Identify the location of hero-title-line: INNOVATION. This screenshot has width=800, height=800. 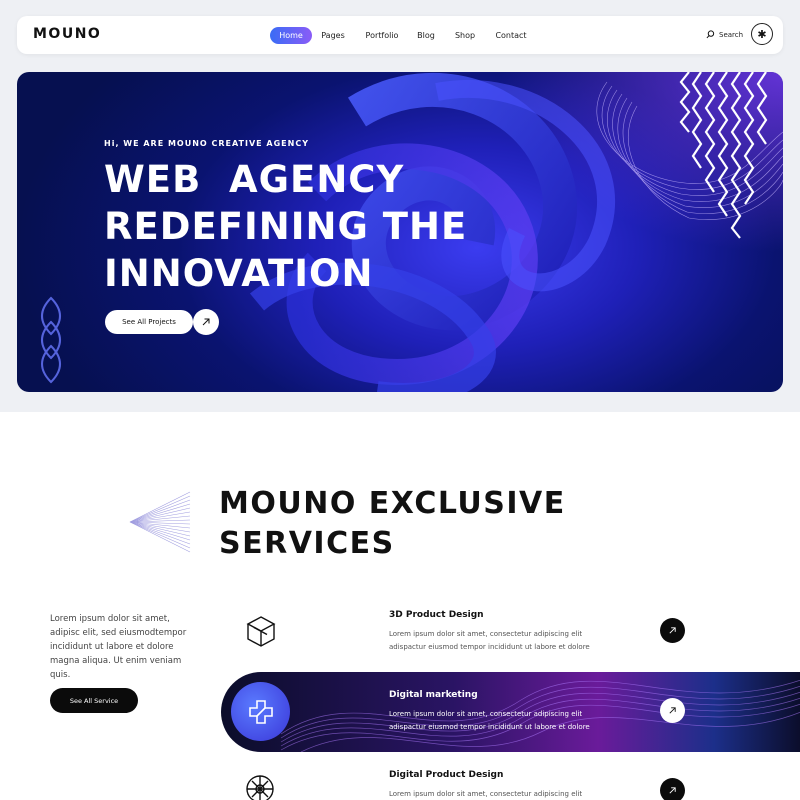
(239, 273).